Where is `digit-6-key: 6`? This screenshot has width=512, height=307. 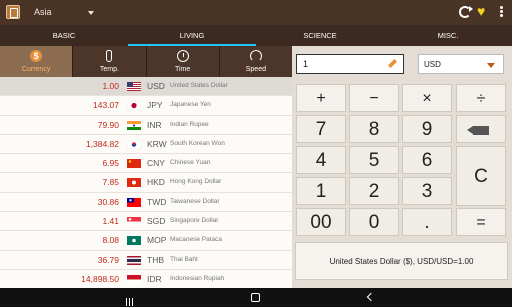
digit-6-key: 6 is located at coordinates (427, 160).